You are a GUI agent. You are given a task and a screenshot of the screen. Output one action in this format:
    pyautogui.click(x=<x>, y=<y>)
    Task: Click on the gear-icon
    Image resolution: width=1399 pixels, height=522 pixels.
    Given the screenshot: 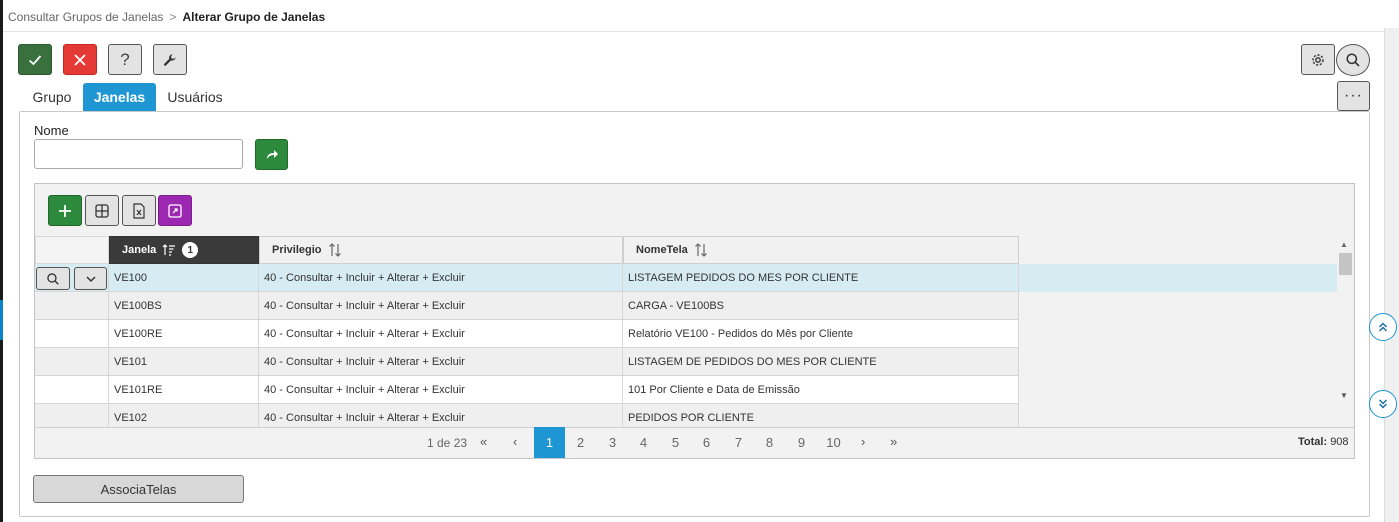 What is the action you would take?
    pyautogui.click(x=1318, y=59)
    